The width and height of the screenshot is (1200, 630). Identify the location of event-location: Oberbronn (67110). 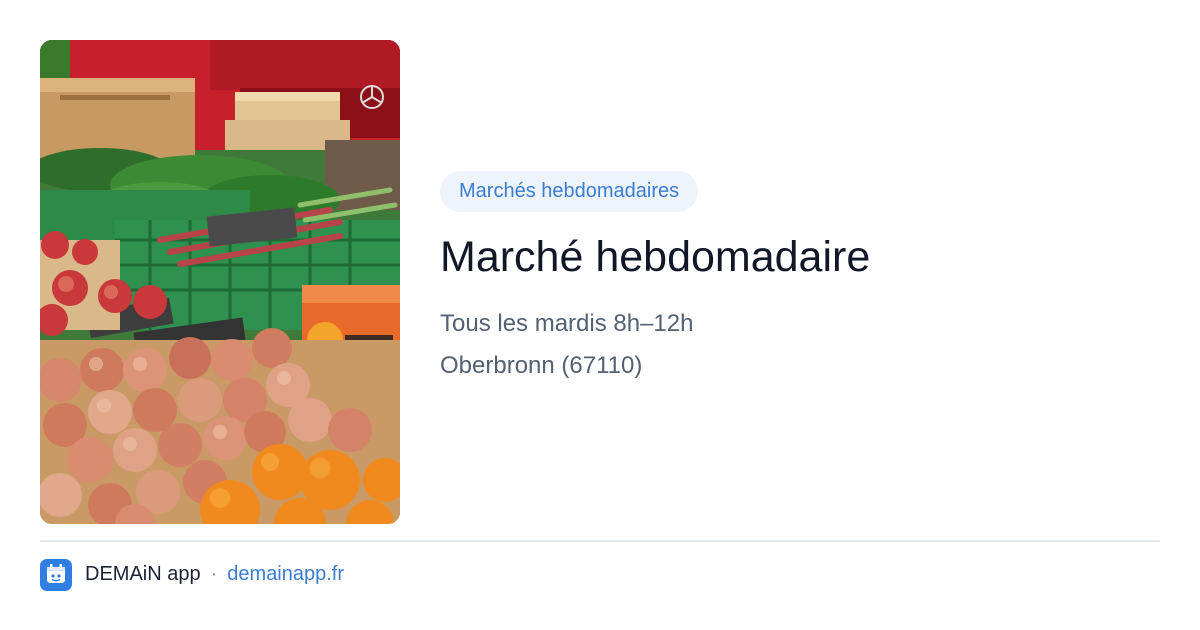
(541, 365).